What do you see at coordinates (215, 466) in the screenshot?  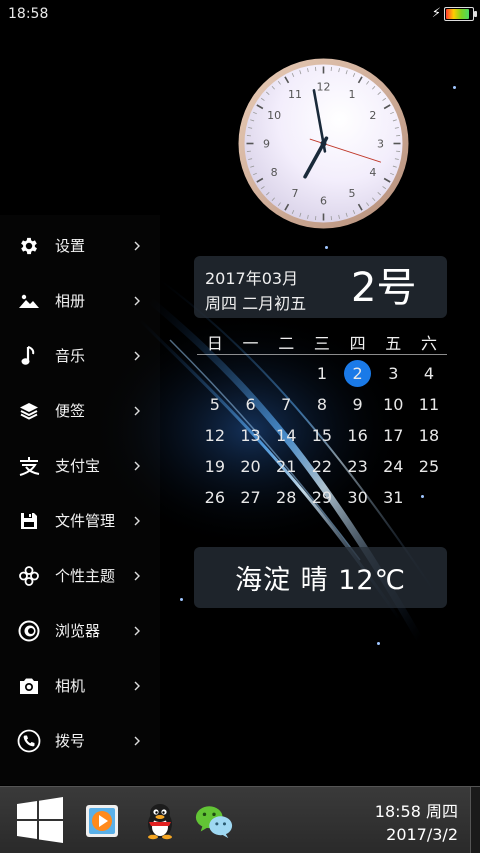 I see `calendar-day: 19` at bounding box center [215, 466].